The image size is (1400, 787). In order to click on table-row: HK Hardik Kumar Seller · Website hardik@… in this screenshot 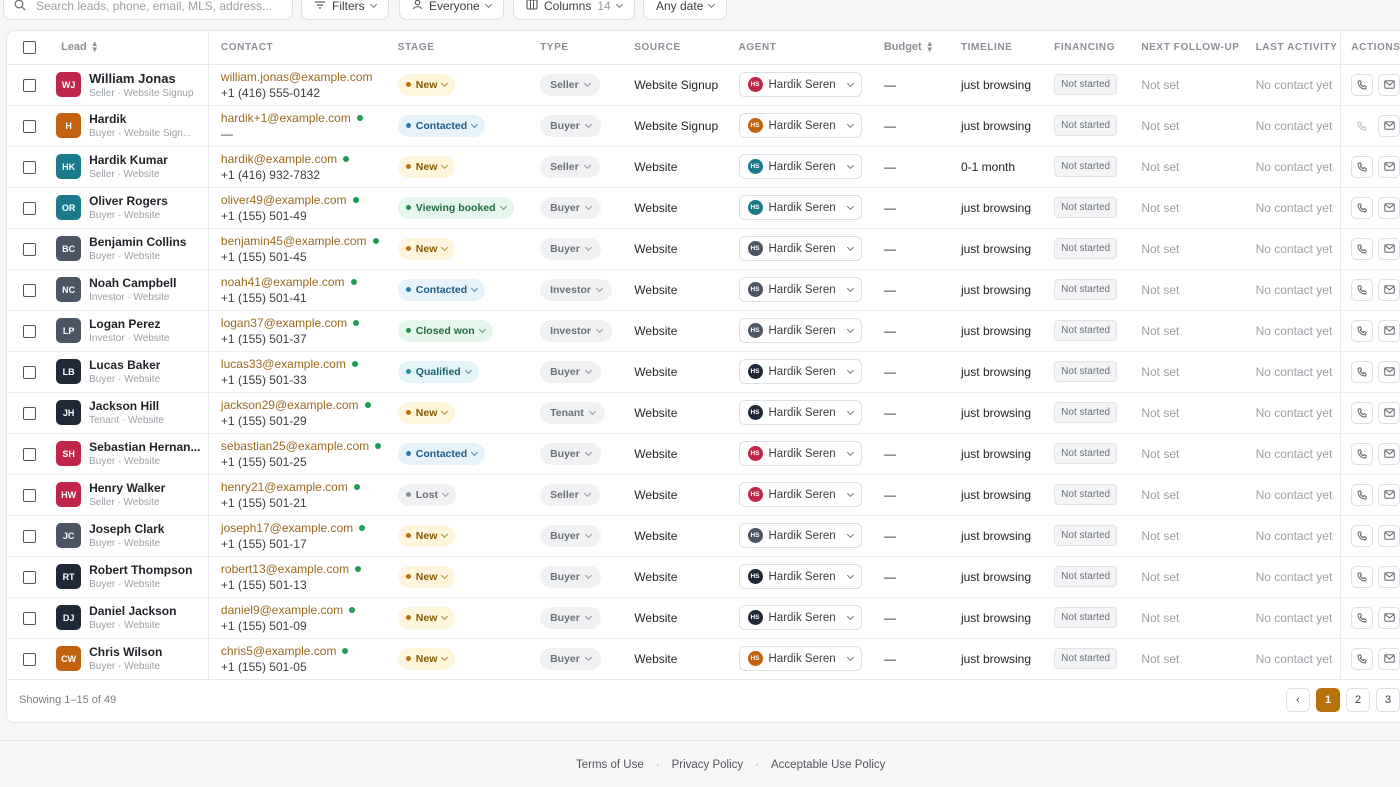, I will do `click(703, 167)`.